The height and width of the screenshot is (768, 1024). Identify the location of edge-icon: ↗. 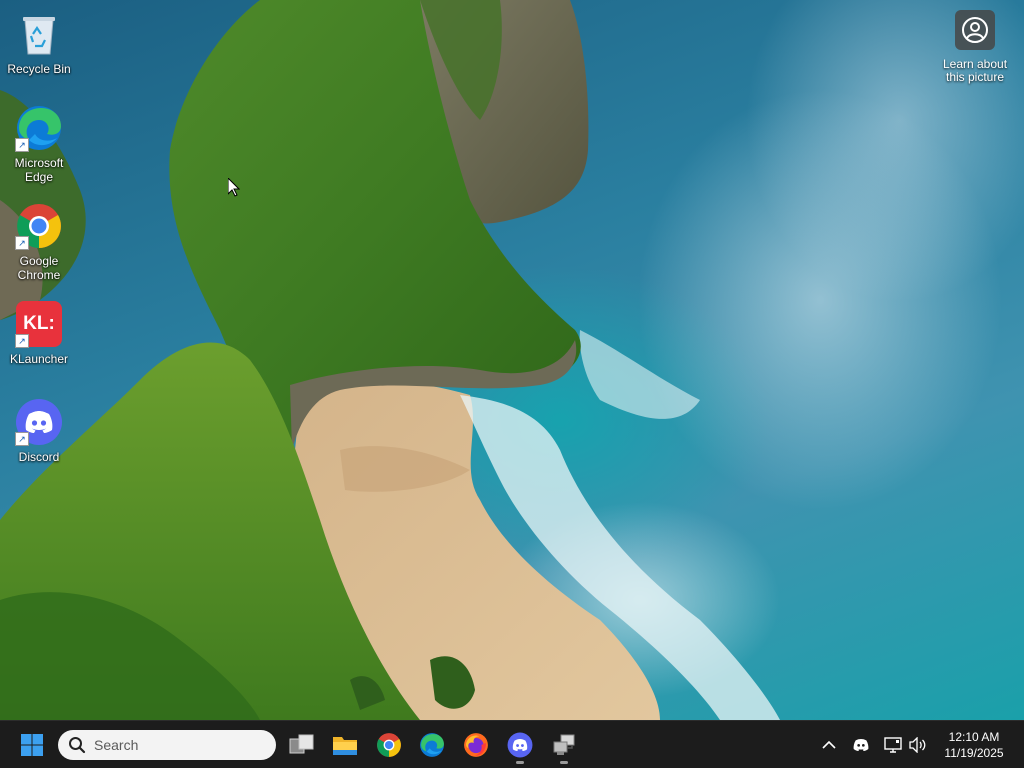
(39, 128).